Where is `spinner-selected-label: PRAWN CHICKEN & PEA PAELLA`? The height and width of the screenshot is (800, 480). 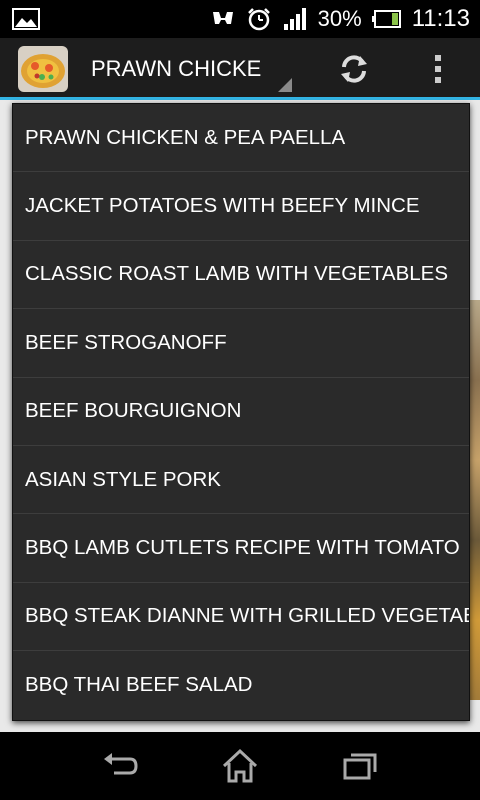
spinner-selected-label: PRAWN CHICKEN & PEA PAELLA is located at coordinates (177, 68).